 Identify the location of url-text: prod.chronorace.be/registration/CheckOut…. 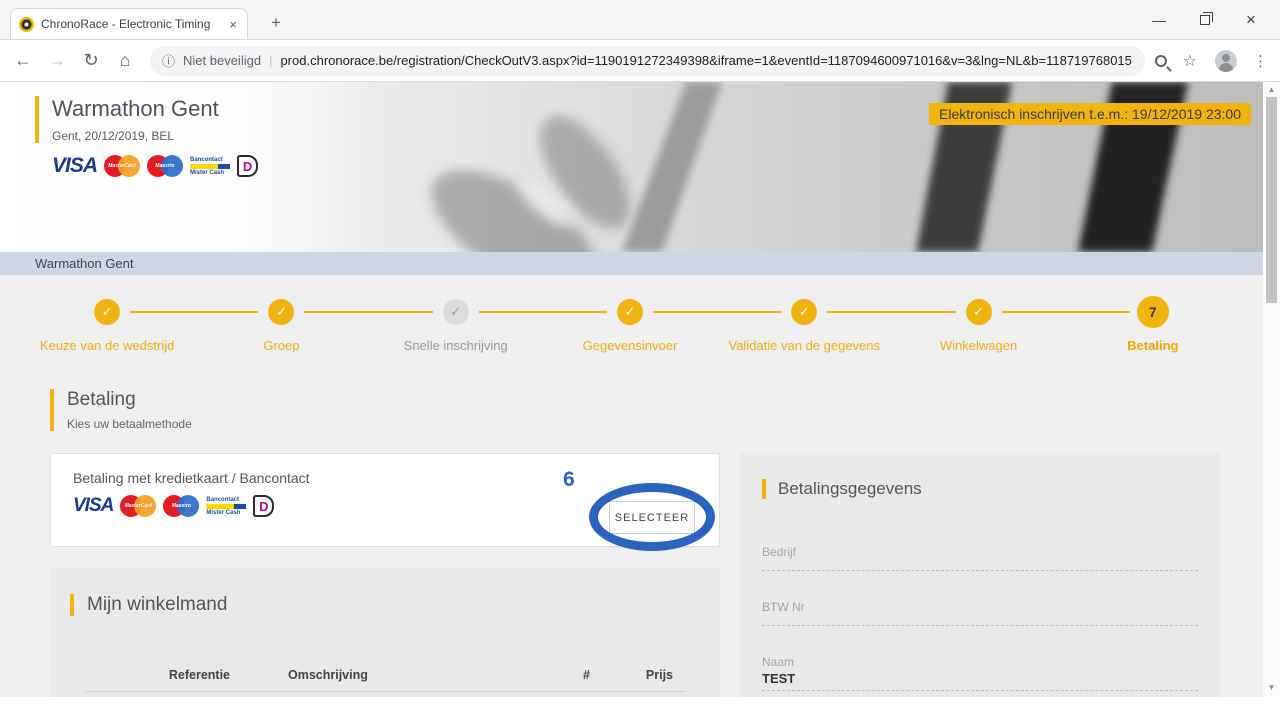
(706, 60).